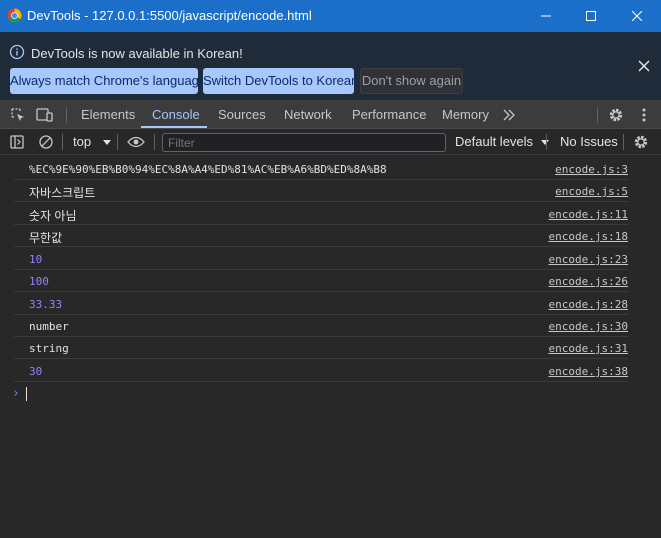 The image size is (661, 538). What do you see at coordinates (26, 394) in the screenshot?
I see `prompt-caret` at bounding box center [26, 394].